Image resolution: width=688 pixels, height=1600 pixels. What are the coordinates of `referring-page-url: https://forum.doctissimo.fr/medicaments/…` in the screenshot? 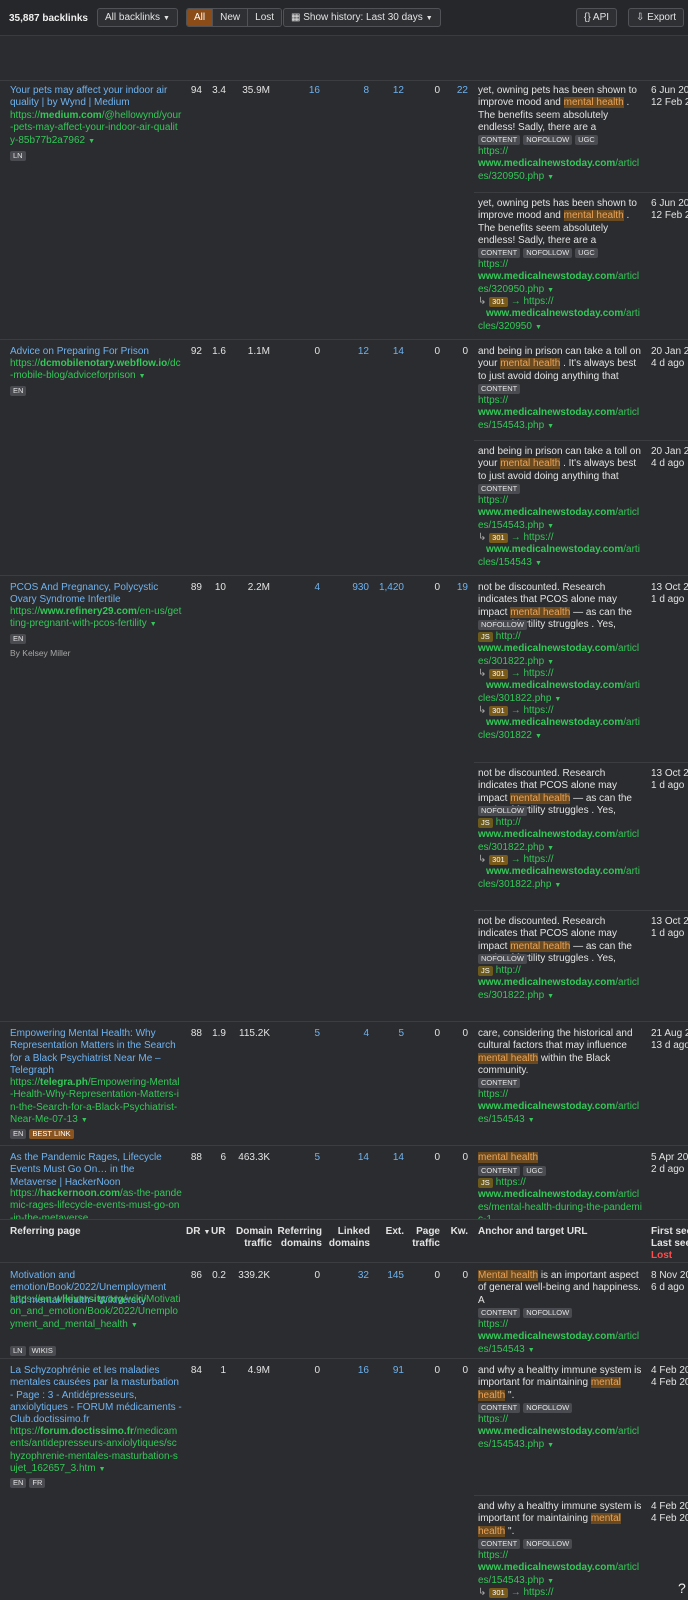 It's located at (96, 1451).